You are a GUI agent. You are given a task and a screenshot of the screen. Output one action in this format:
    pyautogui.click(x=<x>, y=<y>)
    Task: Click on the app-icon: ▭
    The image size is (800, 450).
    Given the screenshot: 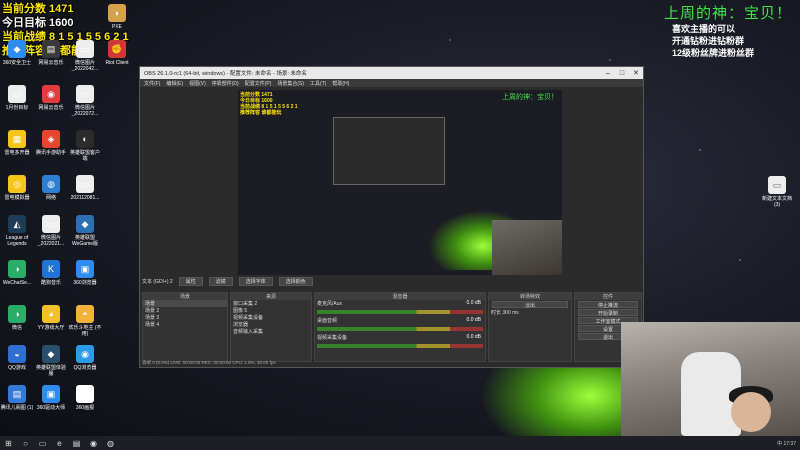 What is the action you would take?
    pyautogui.click(x=85, y=49)
    